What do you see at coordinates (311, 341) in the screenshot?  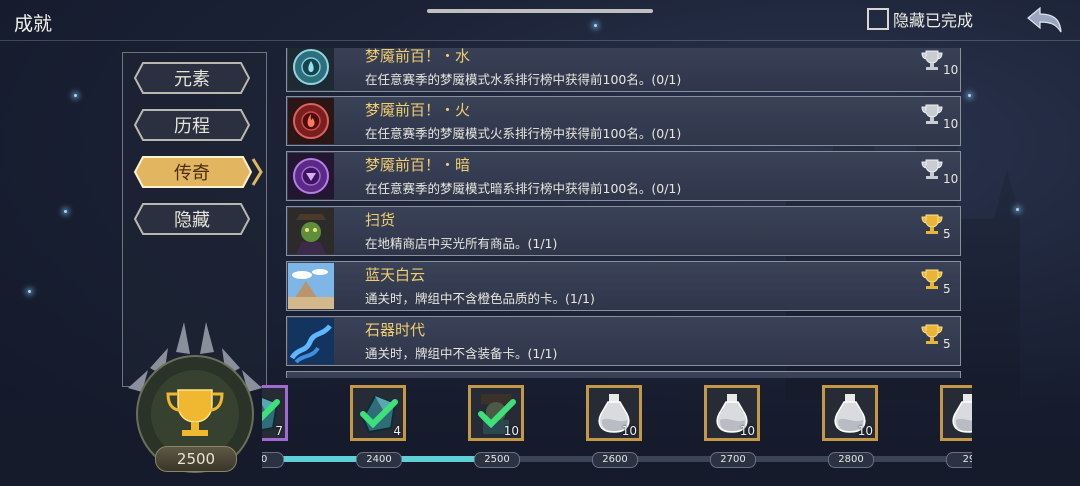 I see `stone-age-icon` at bounding box center [311, 341].